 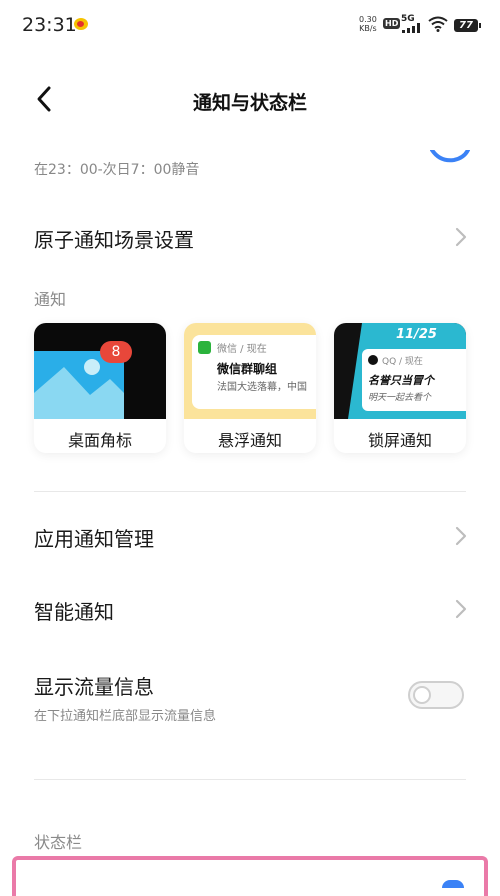 What do you see at coordinates (204, 347) in the screenshot?
I see `wechat-icon` at bounding box center [204, 347].